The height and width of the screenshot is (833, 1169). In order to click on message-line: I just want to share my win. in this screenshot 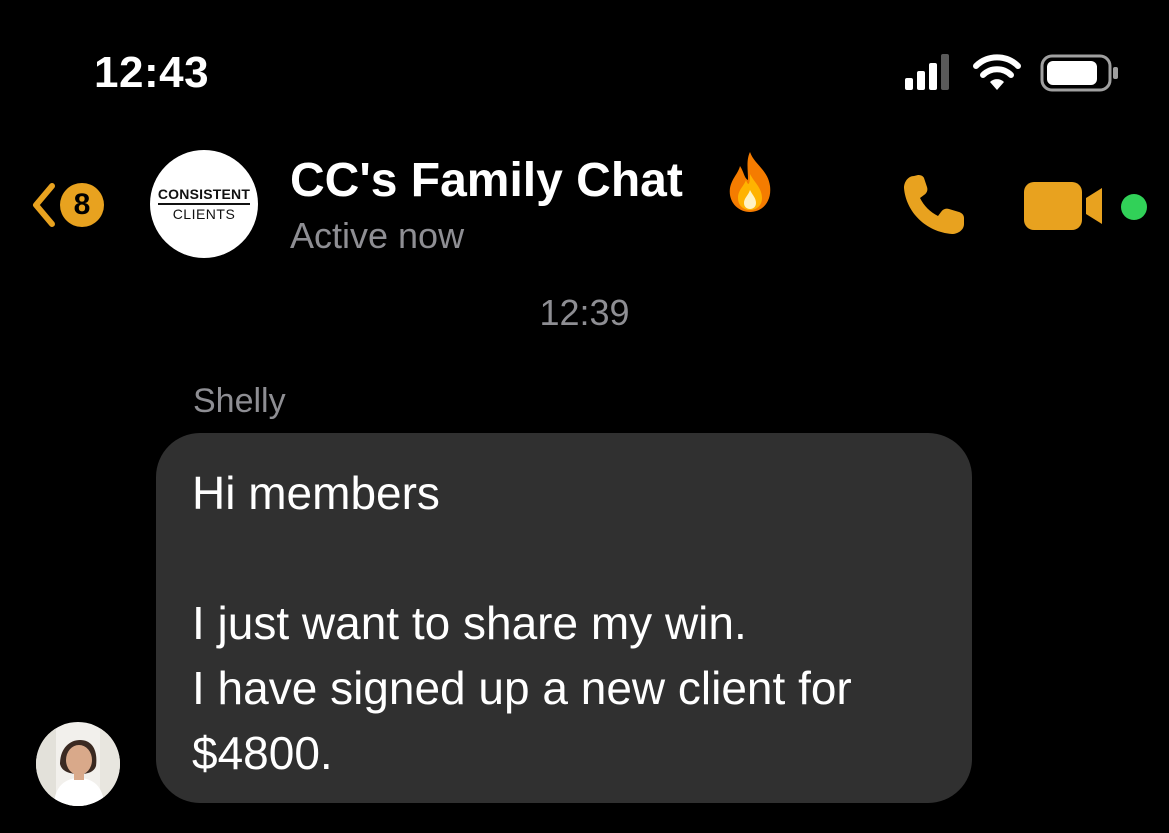, I will do `click(469, 623)`.